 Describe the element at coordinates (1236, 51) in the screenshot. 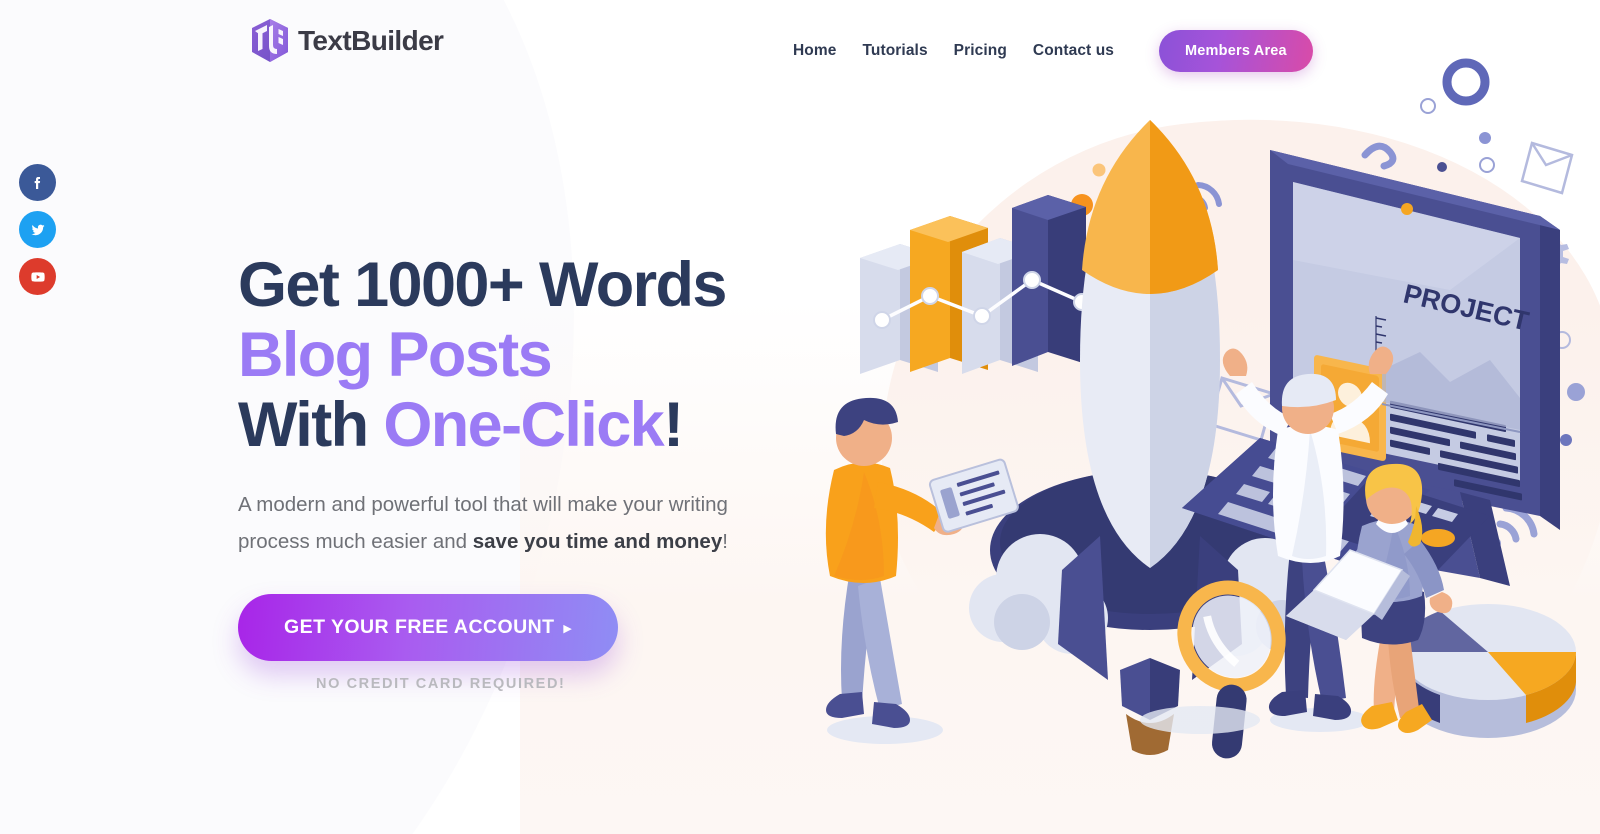

I see `members-area-button: Members Area` at that location.